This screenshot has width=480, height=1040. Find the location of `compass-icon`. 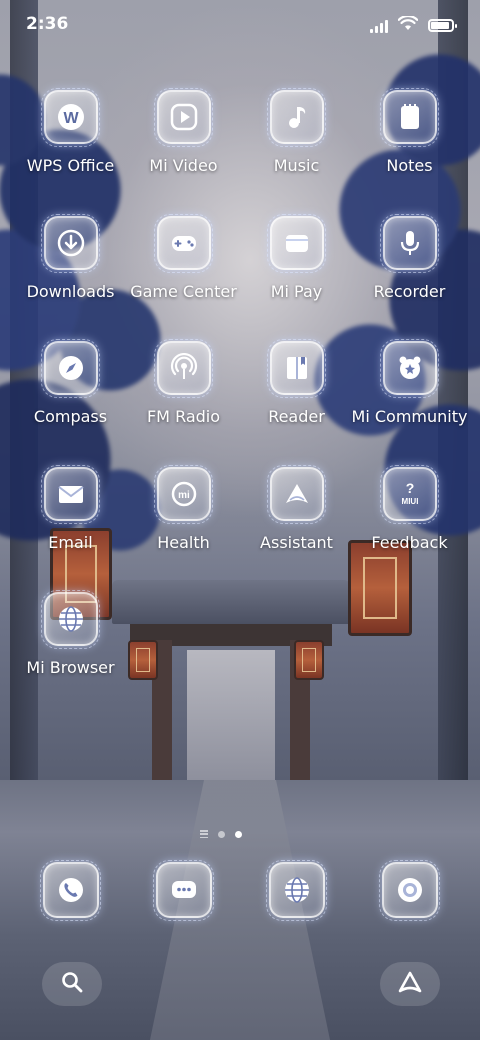

compass-icon is located at coordinates (70, 368).